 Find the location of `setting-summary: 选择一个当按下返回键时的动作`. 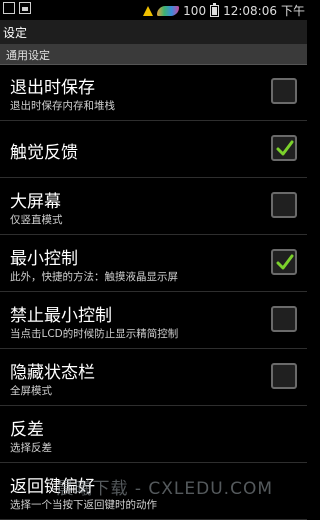

setting-summary: 选择一个当按下返回键时的动作 is located at coordinates (83, 505).